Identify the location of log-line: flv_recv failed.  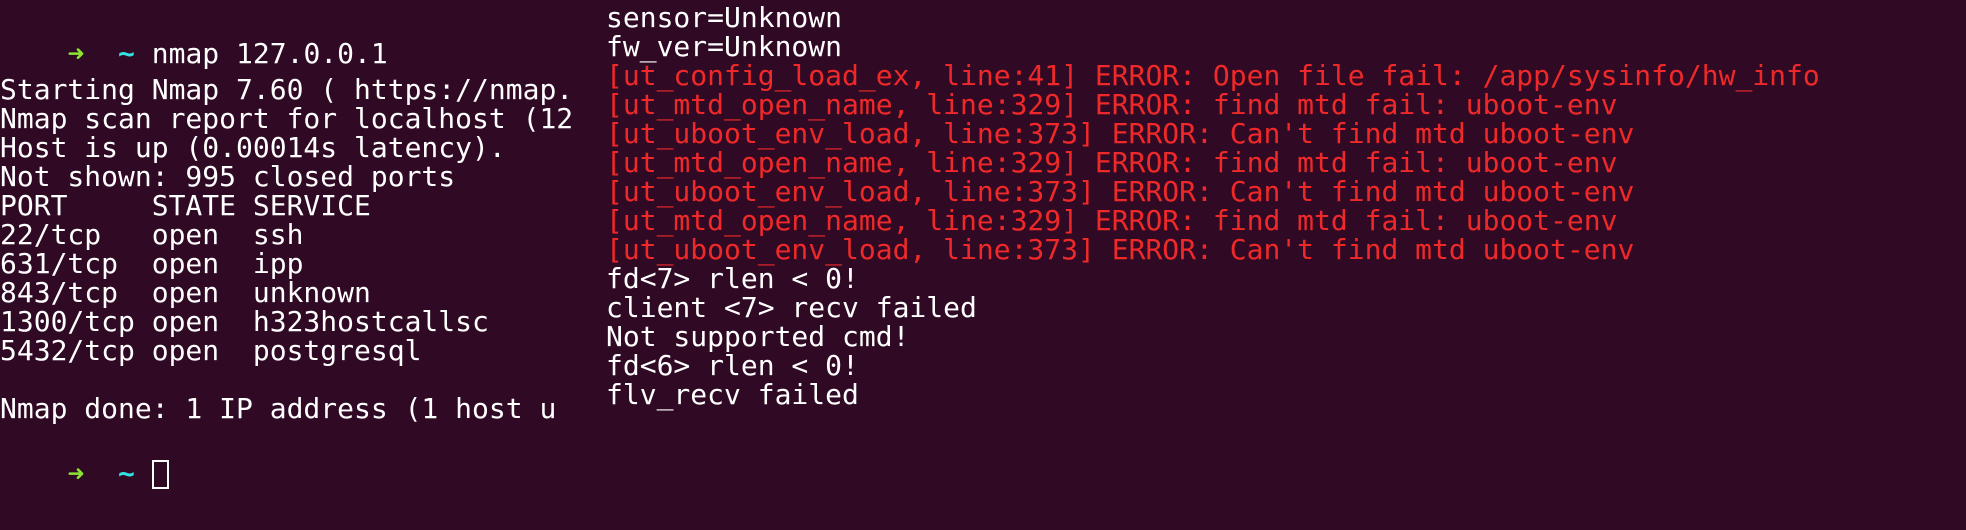
(732, 394).